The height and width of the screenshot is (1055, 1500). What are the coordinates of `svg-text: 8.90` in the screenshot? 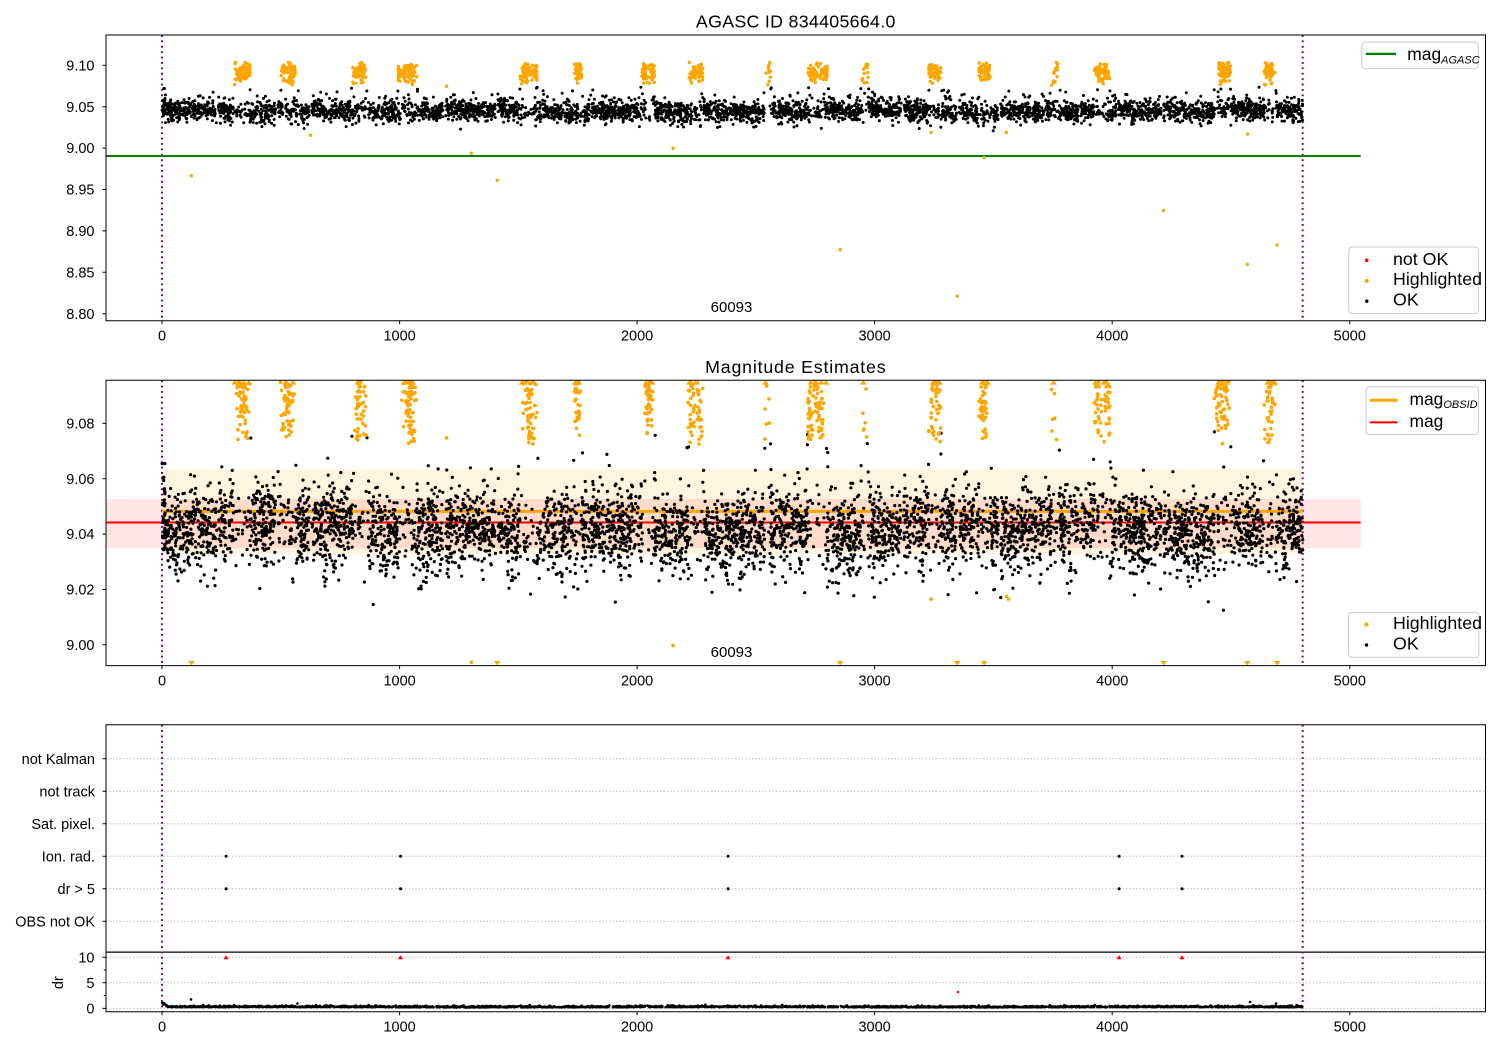 It's located at (80, 232).